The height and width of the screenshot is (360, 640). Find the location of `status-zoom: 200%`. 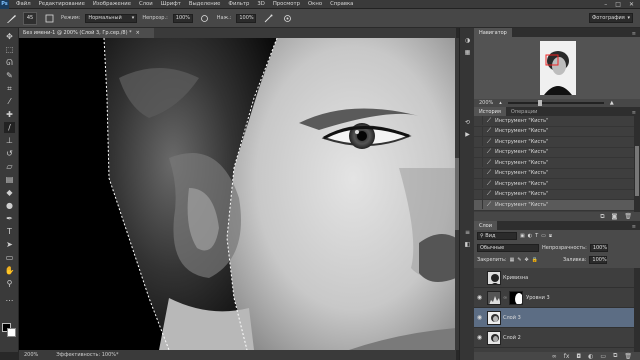

status-zoom: 200% is located at coordinates (31, 355).